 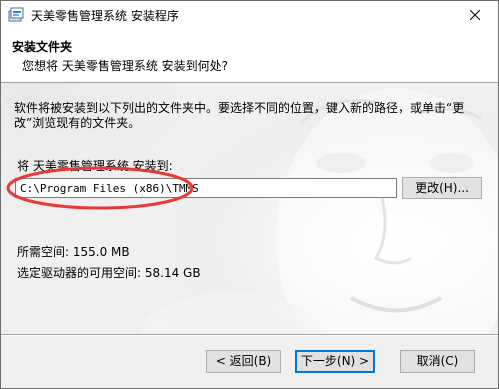 What do you see at coordinates (243, 361) in the screenshot?
I see `back-button: < 返回(B)` at bounding box center [243, 361].